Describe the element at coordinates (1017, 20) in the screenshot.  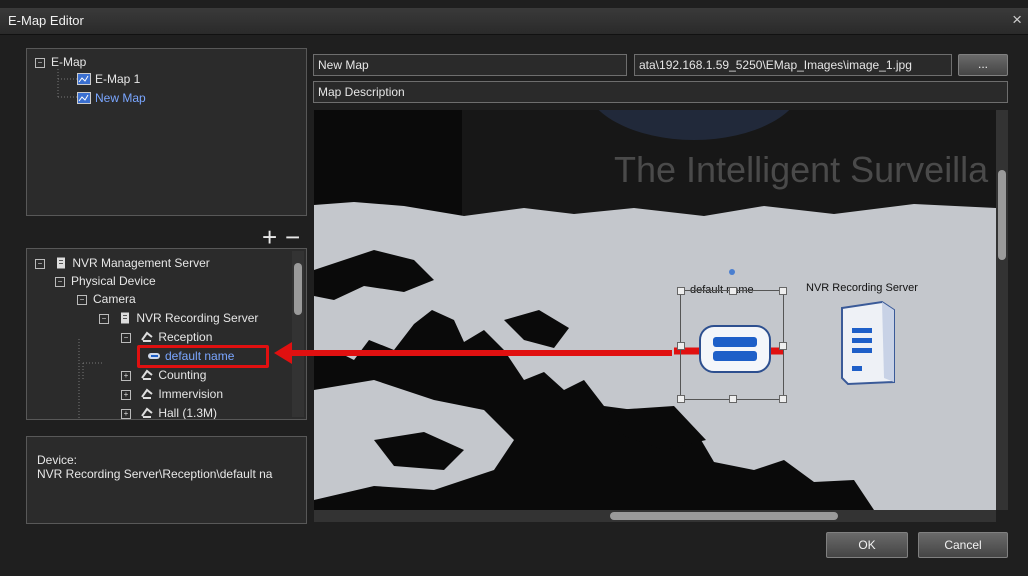
I see `close-icon: ×` at that location.